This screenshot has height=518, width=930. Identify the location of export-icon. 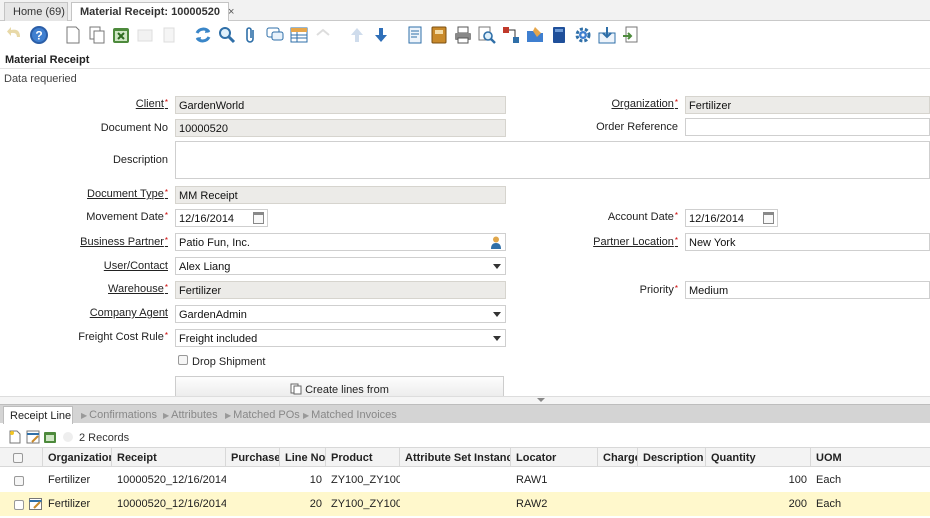
(607, 35).